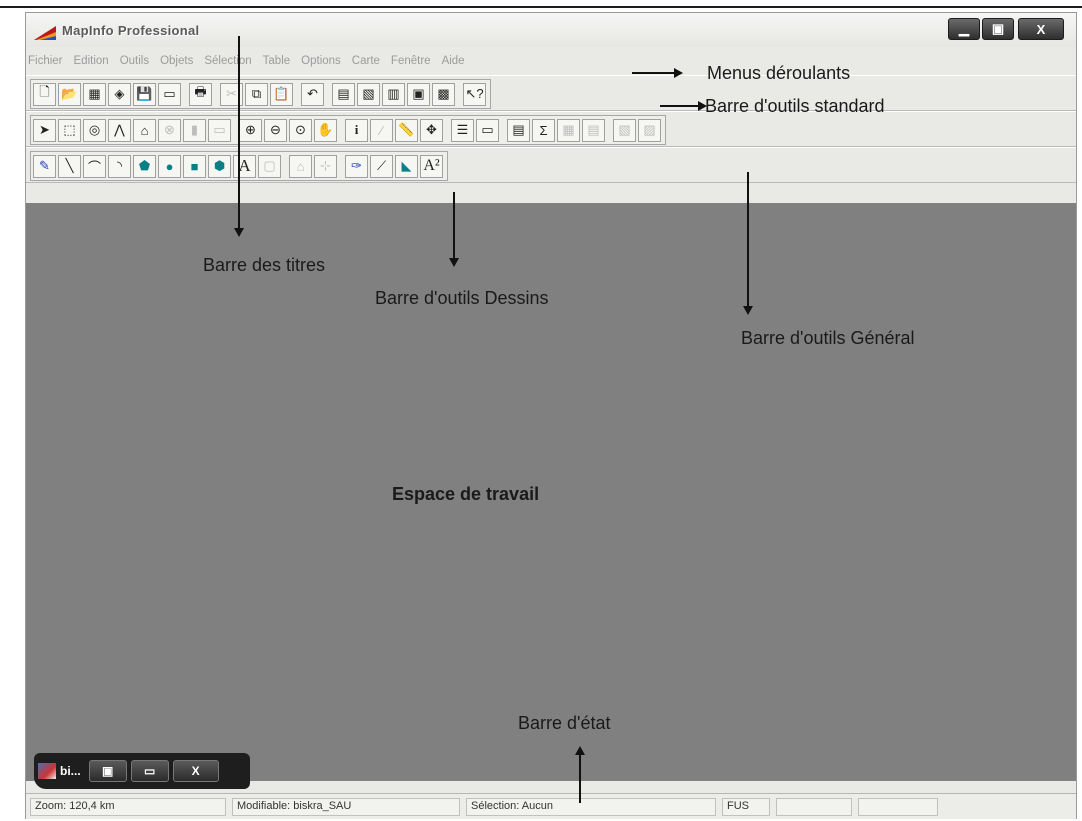  I want to click on open-icon: 📂, so click(69, 93).